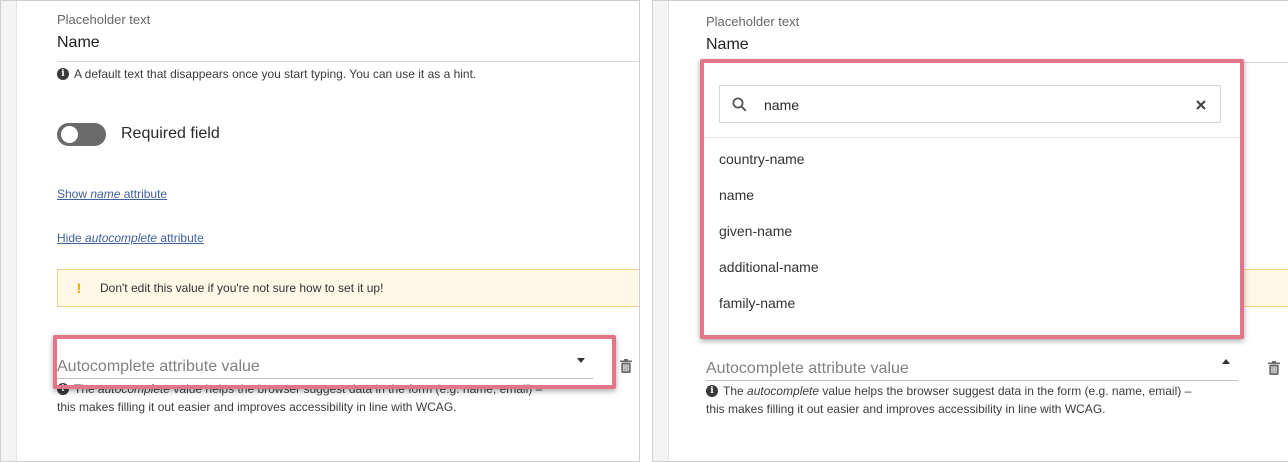 The width and height of the screenshot is (1288, 462). I want to click on exclamation-icon: !, so click(79, 288).